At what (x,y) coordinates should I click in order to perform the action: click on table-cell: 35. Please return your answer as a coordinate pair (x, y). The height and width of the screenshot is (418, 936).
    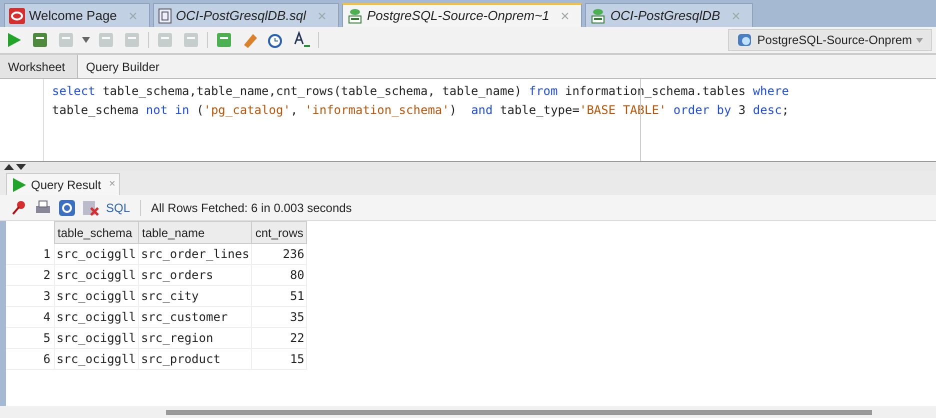
    Looking at the image, I should click on (279, 317).